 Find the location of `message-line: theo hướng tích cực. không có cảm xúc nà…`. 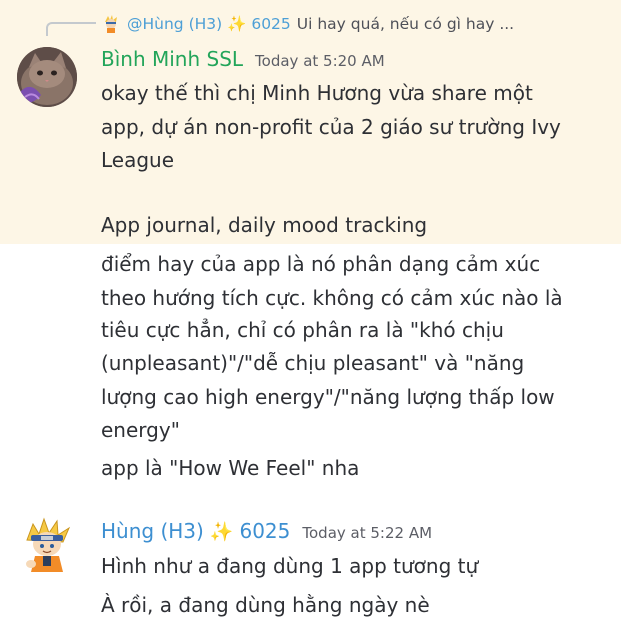

message-line: theo hướng tích cực. không có cảm xúc nà… is located at coordinates (332, 298).